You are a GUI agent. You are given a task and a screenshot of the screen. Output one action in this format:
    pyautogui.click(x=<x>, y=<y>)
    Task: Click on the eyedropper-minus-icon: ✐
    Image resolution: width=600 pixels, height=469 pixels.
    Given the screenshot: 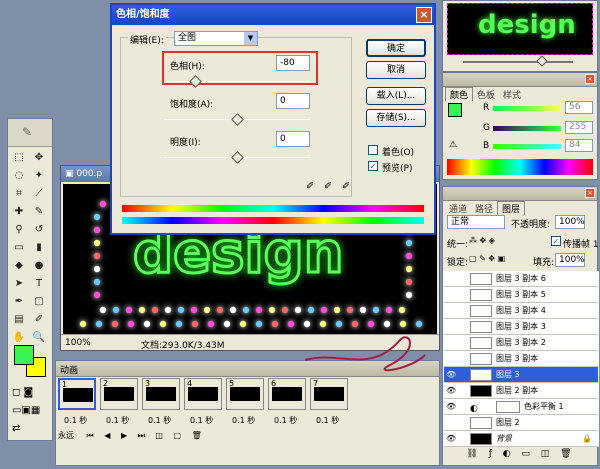 What is the action you would take?
    pyautogui.click(x=346, y=186)
    